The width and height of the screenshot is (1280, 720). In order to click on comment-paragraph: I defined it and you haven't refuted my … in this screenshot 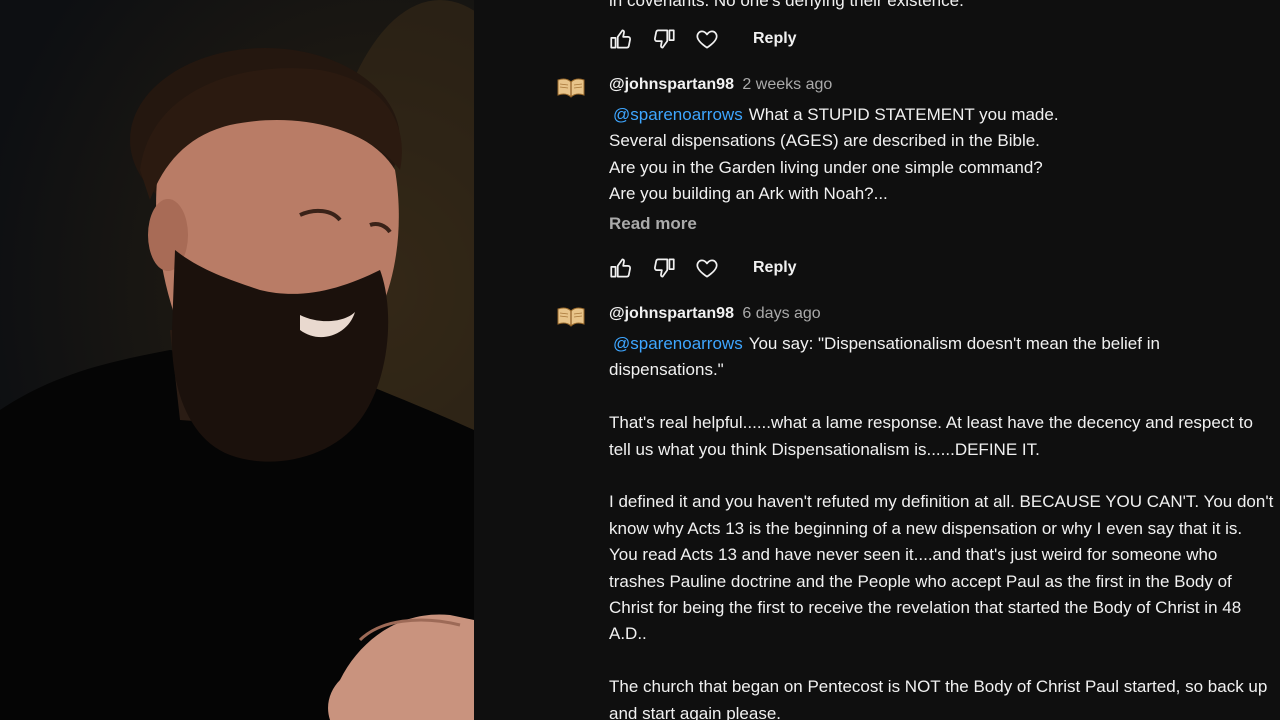, I will do `click(941, 568)`.